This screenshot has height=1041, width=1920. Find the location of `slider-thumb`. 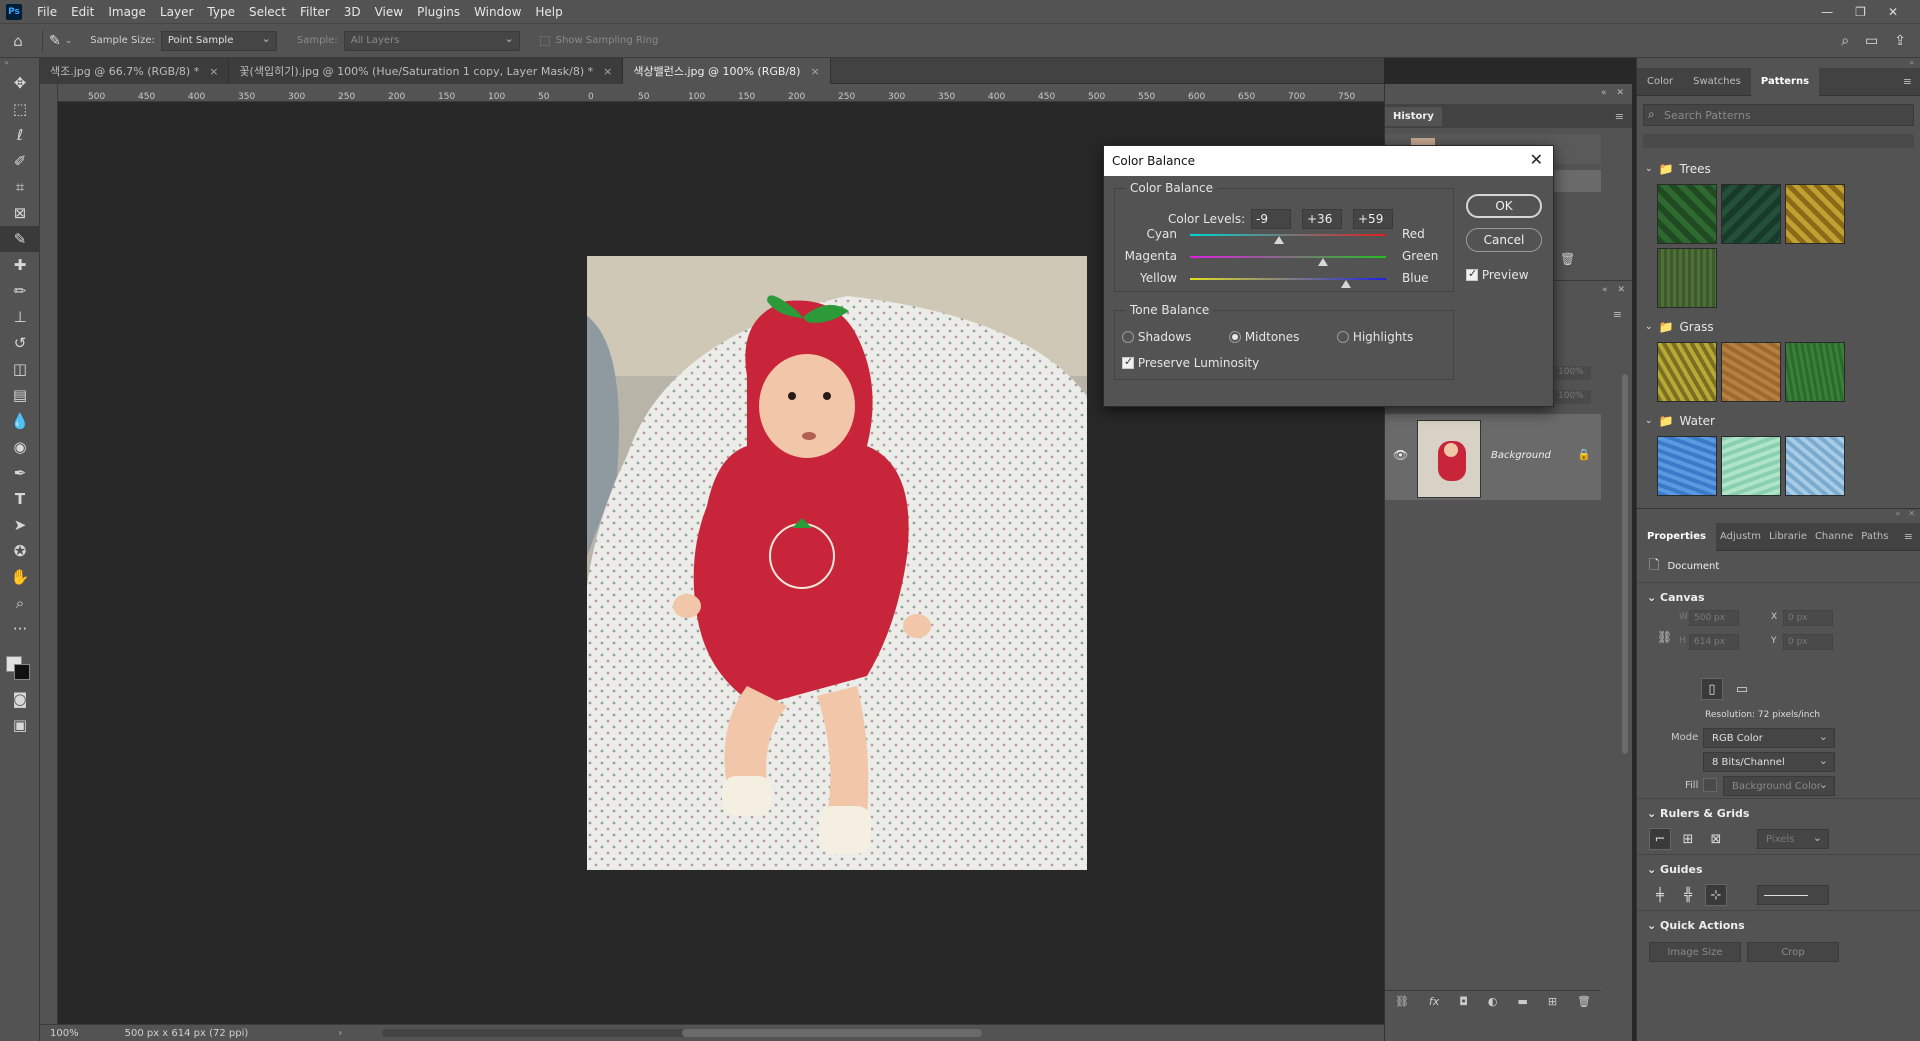

slider-thumb is located at coordinates (1279, 240).